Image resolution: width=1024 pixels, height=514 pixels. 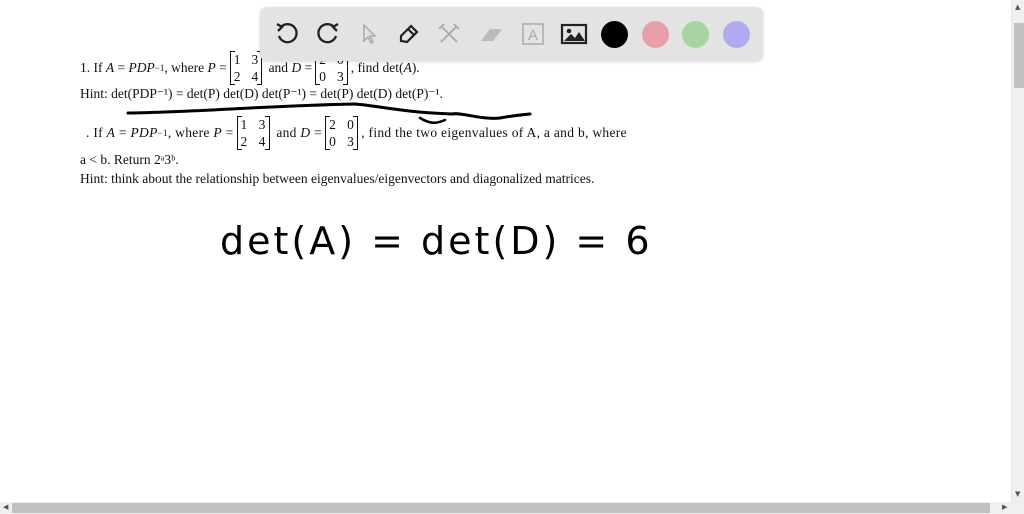 What do you see at coordinates (511, 34) in the screenshot?
I see `drawing-toolbar: A` at bounding box center [511, 34].